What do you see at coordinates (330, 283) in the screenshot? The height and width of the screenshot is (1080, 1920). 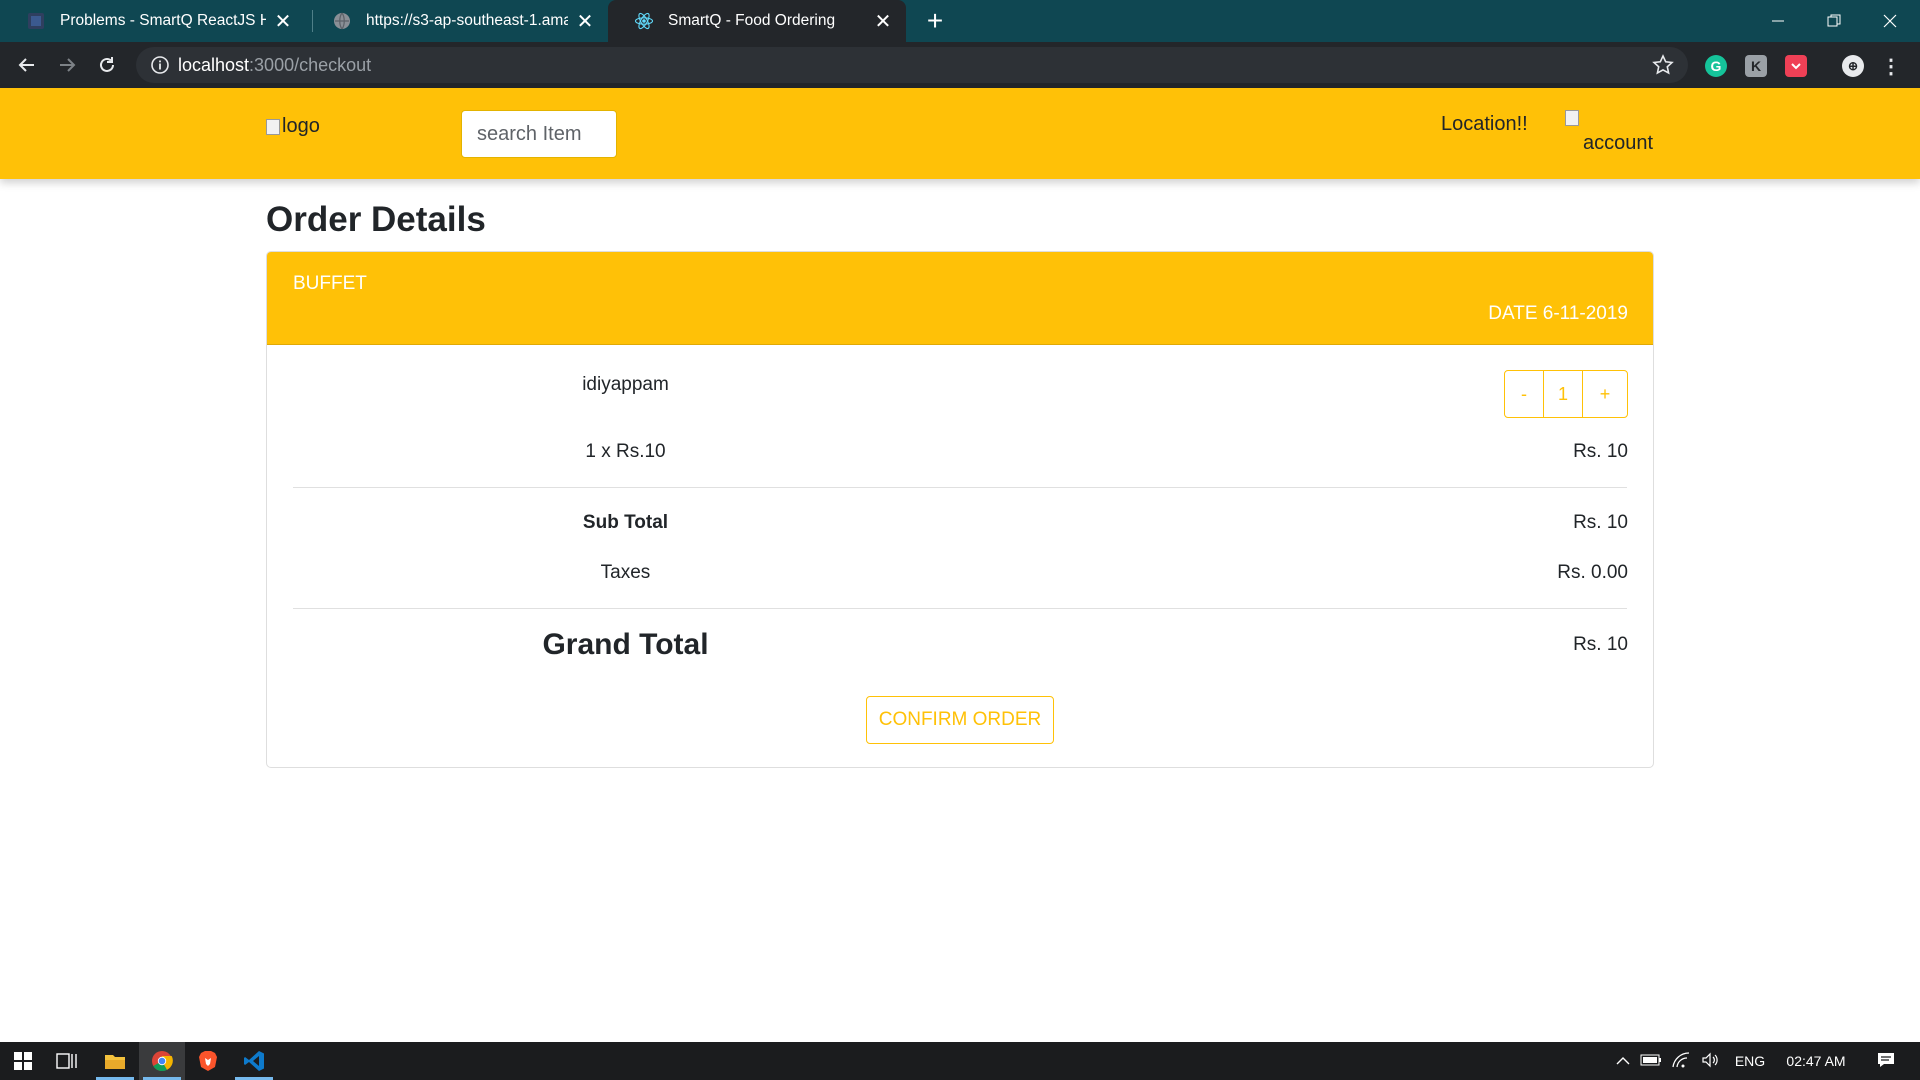 I see `restaurant-name: BUFFET` at bounding box center [330, 283].